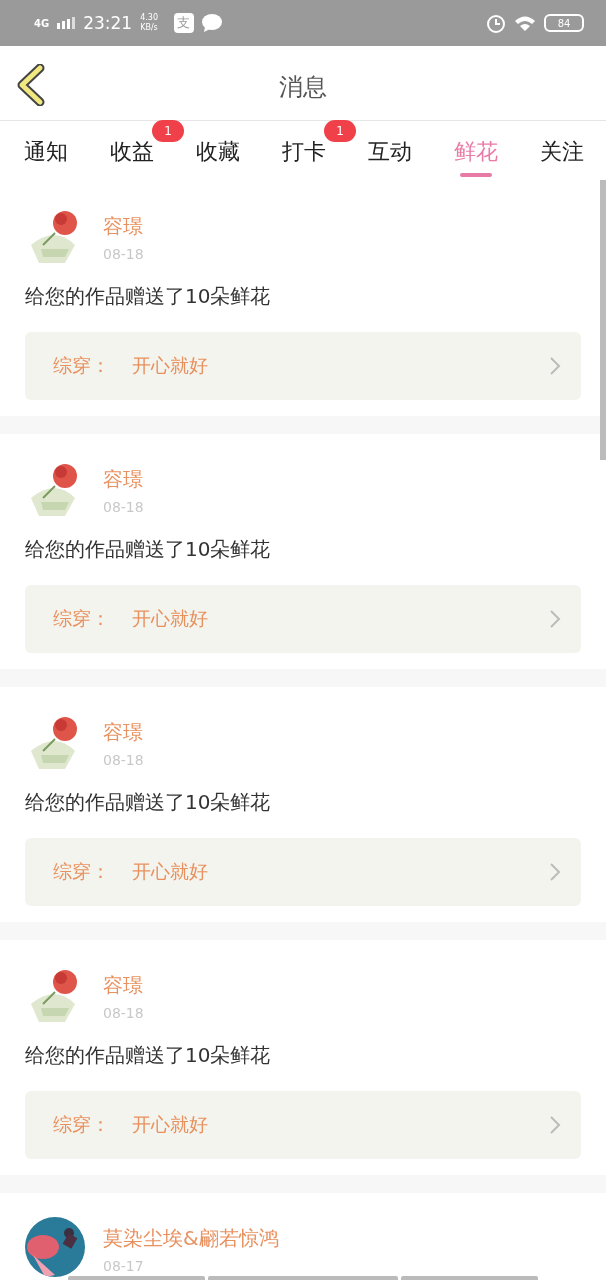 Image resolution: width=606 pixels, height=1280 pixels. I want to click on chat-bubble-icon, so click(212, 23).